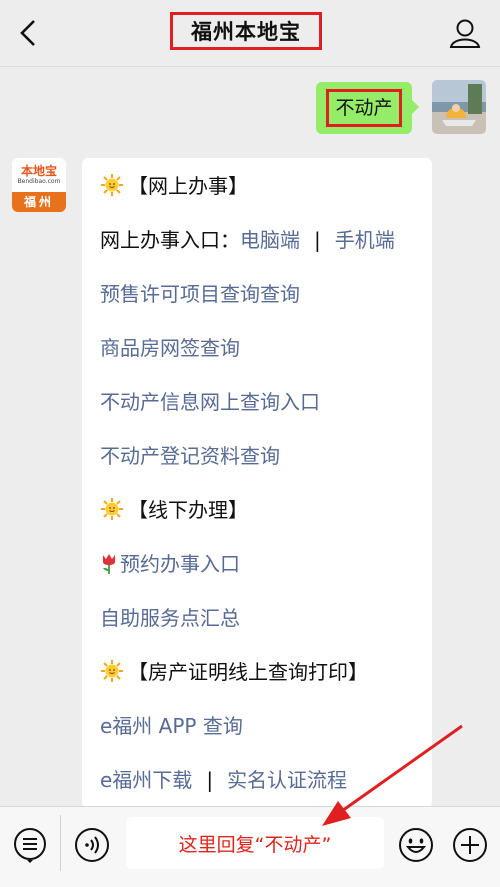 This screenshot has width=500, height=887. What do you see at coordinates (470, 845) in the screenshot?
I see `plus-icon` at bounding box center [470, 845].